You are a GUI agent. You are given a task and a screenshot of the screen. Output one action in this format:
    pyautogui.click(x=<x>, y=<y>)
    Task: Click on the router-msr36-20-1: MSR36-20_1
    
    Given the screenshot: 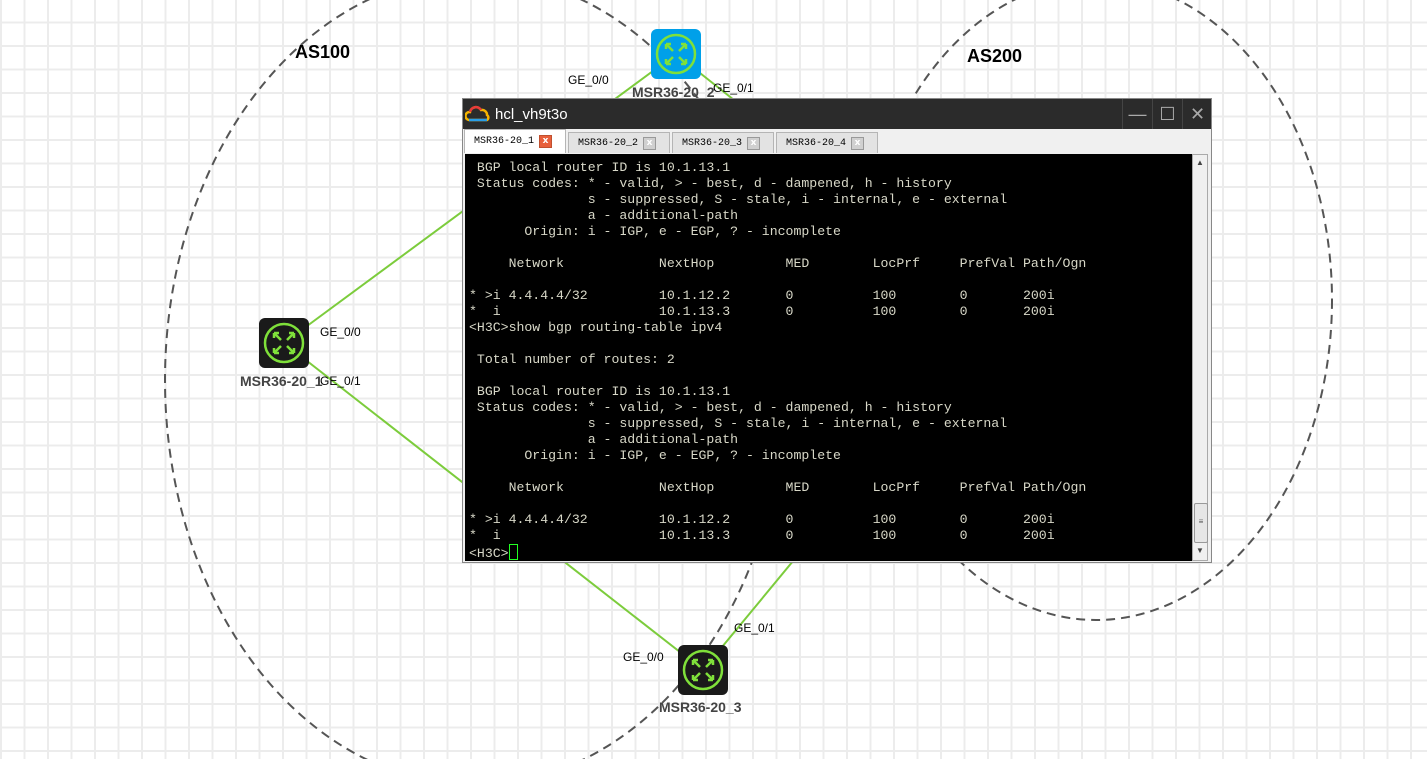 What is the action you would take?
    pyautogui.click(x=281, y=353)
    